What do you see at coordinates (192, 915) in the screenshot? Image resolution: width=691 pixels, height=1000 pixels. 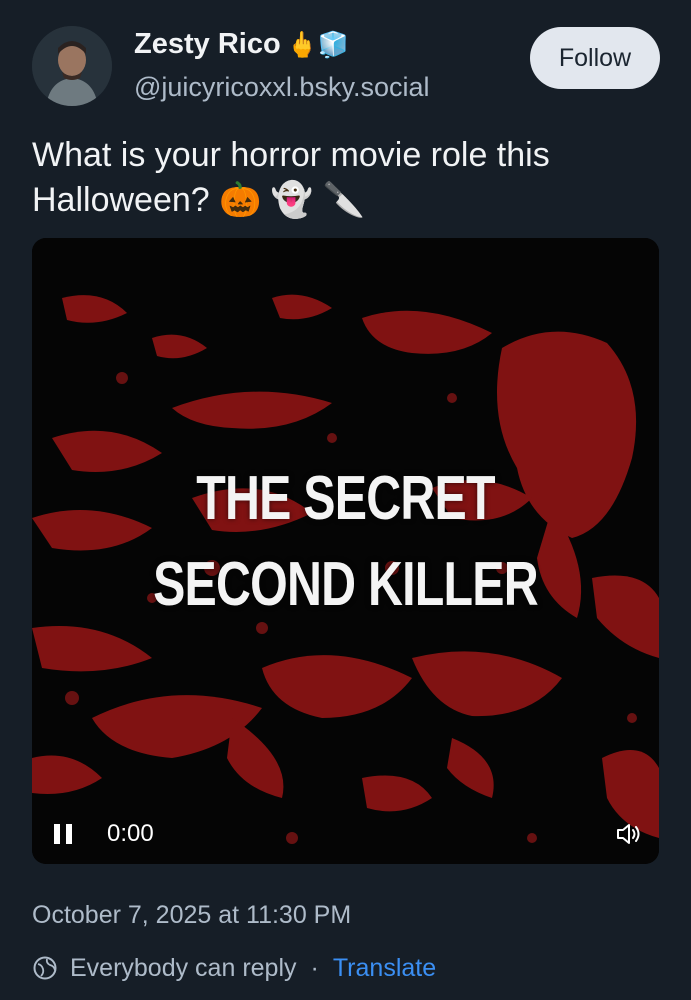 I see `post-timestamp: October 7, 2025 at 11:30 PM` at bounding box center [192, 915].